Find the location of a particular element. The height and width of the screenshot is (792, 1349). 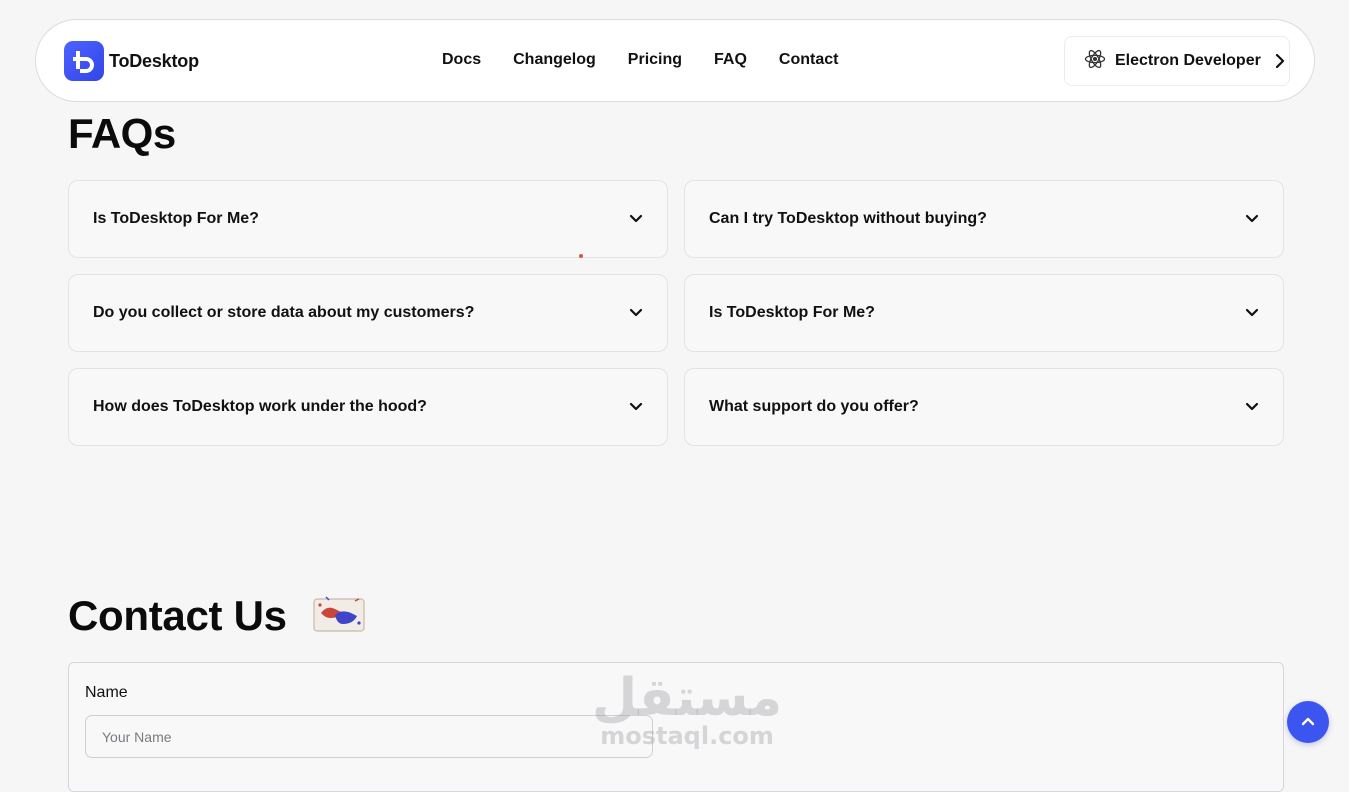

nav-docs: Docs is located at coordinates (461, 60).